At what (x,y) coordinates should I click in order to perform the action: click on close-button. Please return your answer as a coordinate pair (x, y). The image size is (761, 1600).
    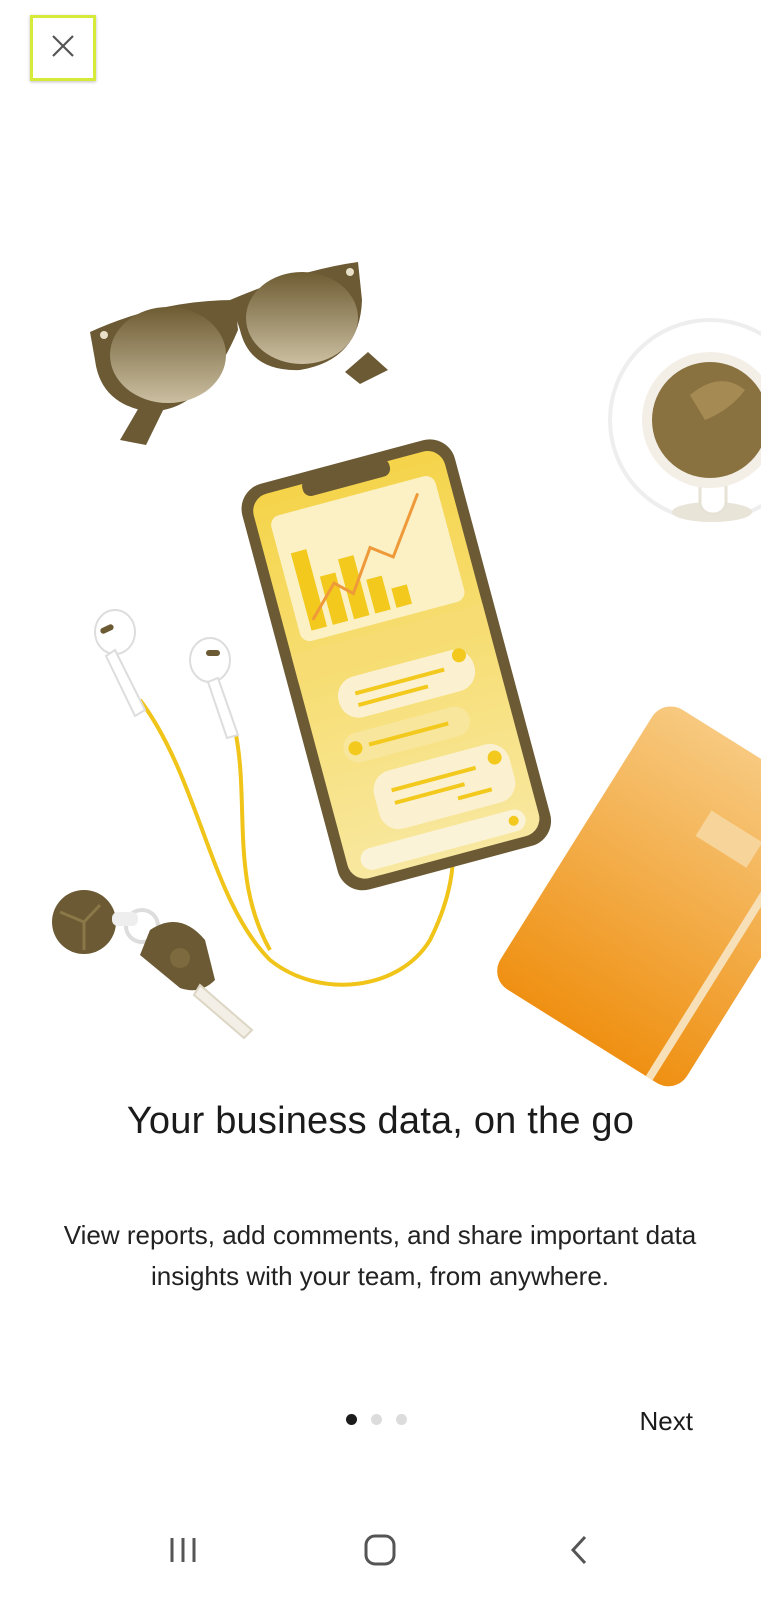
    Looking at the image, I should click on (63, 48).